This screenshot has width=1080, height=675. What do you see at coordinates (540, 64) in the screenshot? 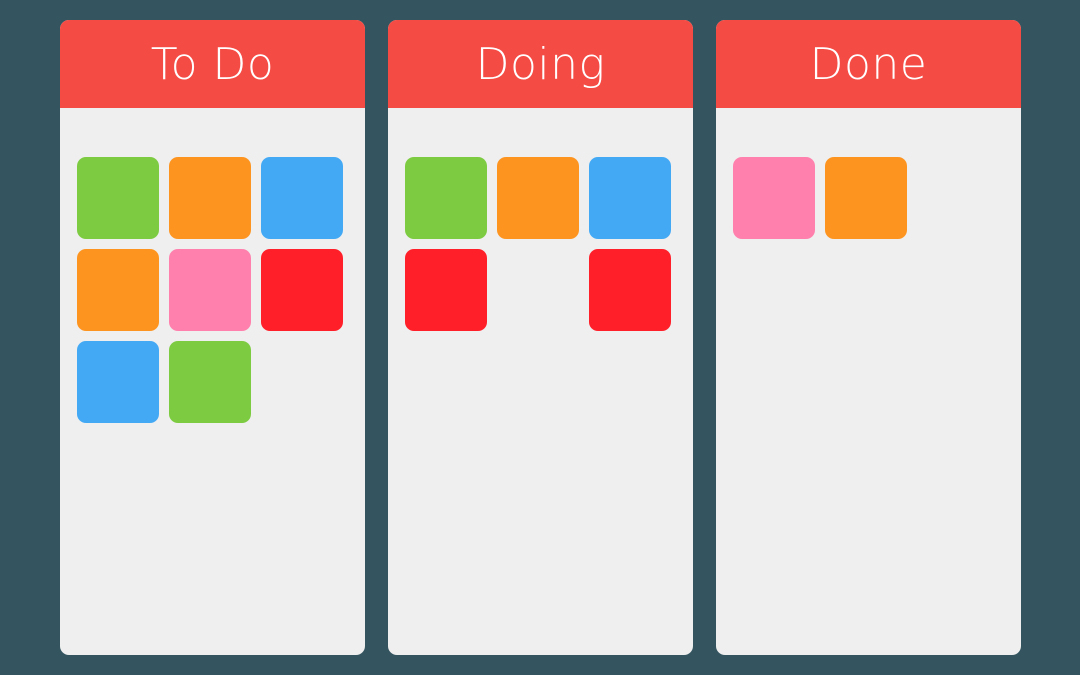
I see `column-header: Doing` at bounding box center [540, 64].